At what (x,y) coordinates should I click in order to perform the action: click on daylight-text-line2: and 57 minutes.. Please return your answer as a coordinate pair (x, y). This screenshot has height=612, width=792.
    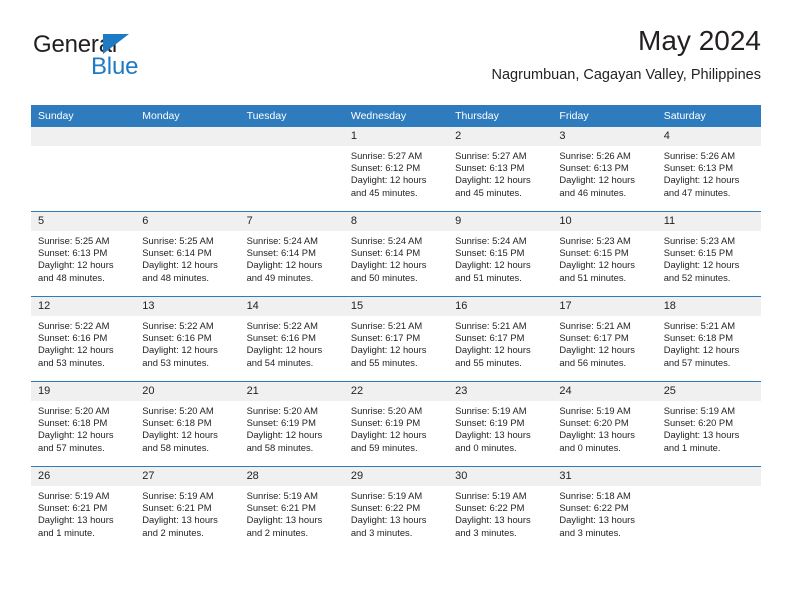
    Looking at the image, I should click on (697, 362).